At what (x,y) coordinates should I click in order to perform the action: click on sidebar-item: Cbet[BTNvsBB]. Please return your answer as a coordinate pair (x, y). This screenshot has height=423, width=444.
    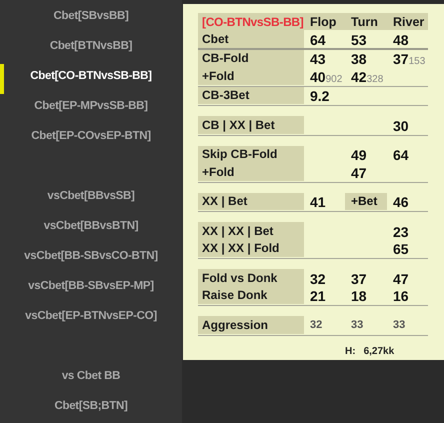
    Looking at the image, I should click on (91, 46).